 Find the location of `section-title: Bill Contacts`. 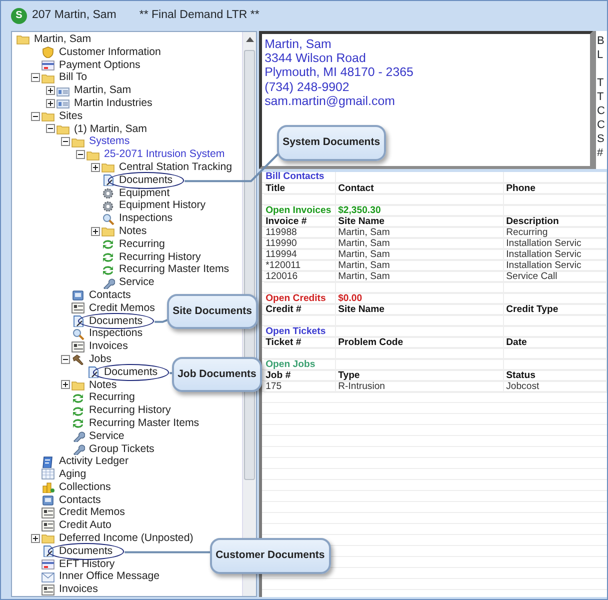

section-title: Bill Contacts is located at coordinates (295, 177).